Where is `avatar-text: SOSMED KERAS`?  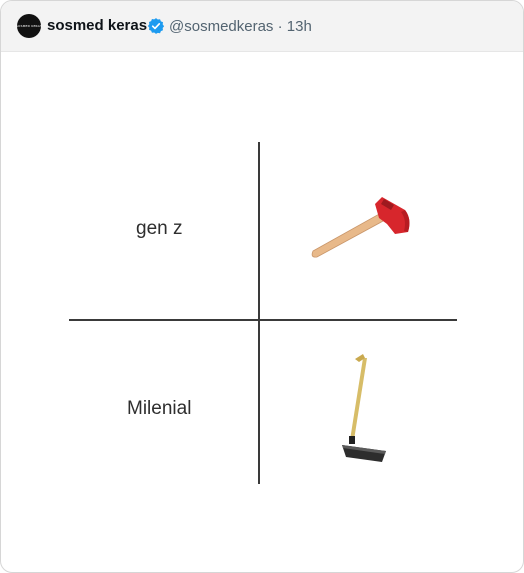
avatar-text: SOSMED KERAS is located at coordinates (29, 26).